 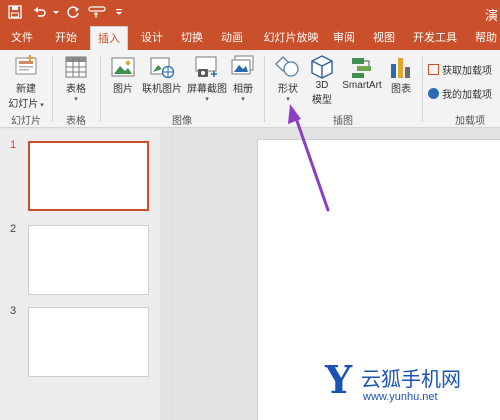 I want to click on watermark-text: 云狐手机网, so click(x=411, y=380).